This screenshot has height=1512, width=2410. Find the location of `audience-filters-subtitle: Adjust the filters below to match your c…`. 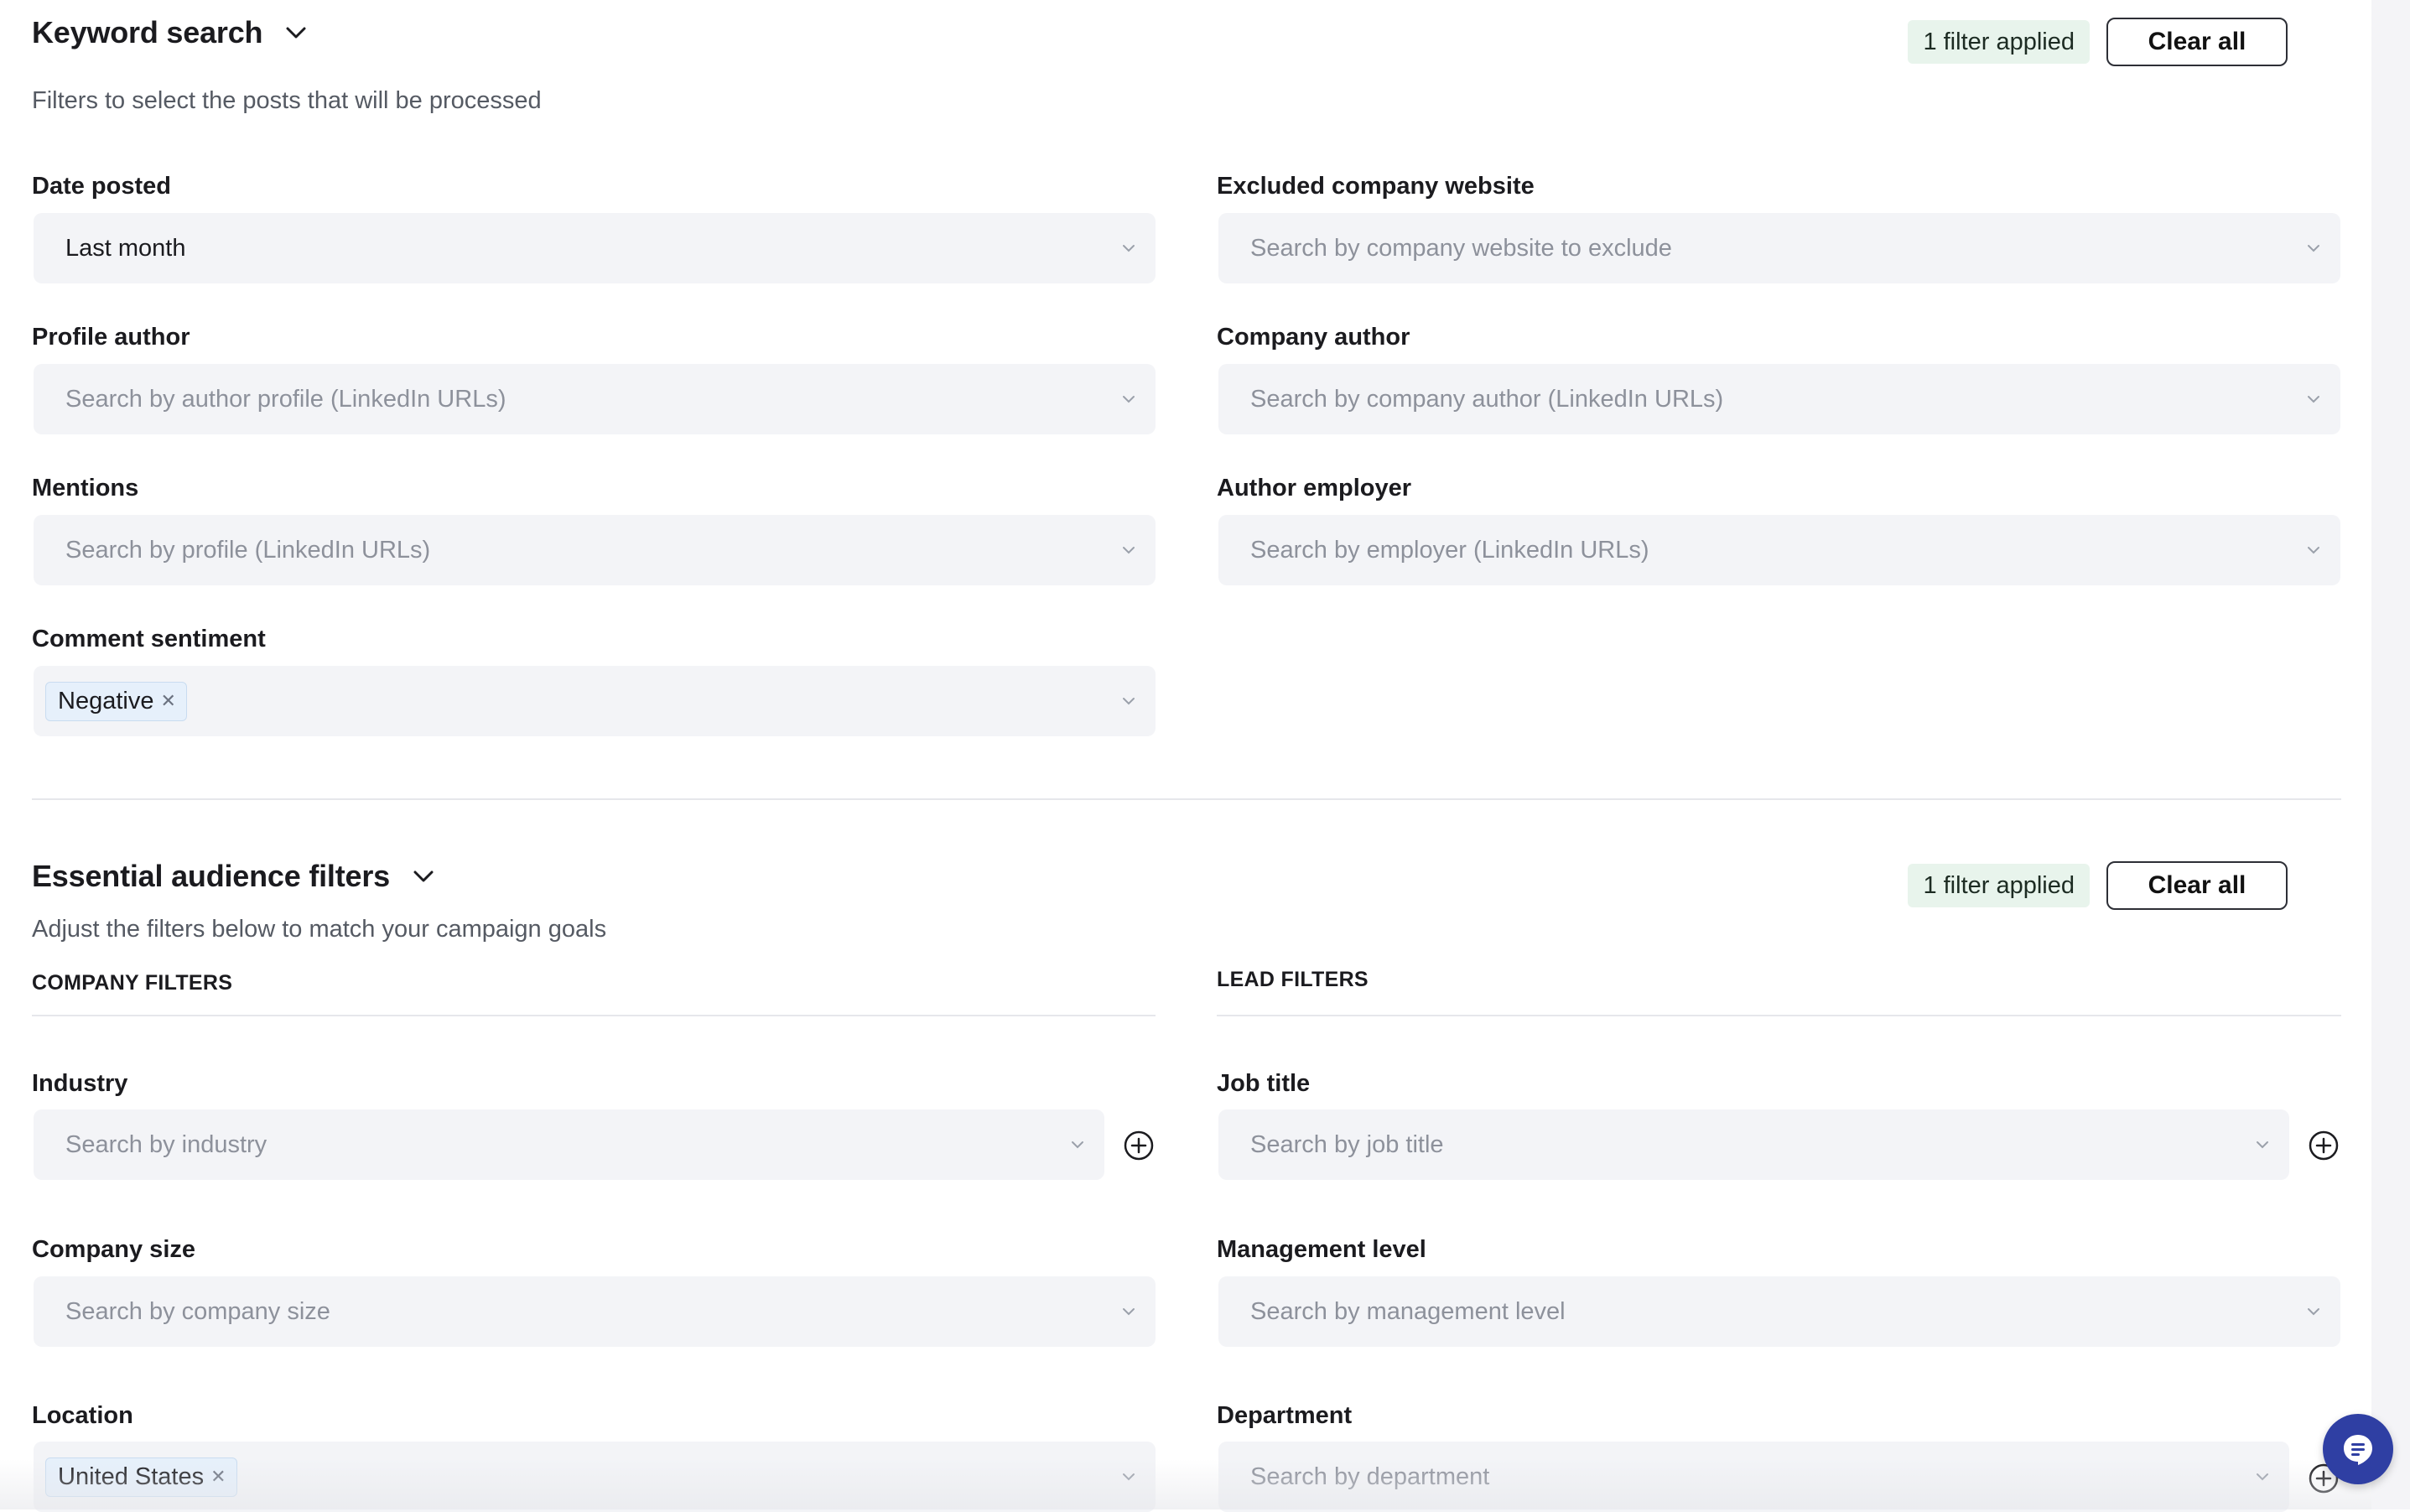

audience-filters-subtitle: Adjust the filters below to match your c… is located at coordinates (319, 929).